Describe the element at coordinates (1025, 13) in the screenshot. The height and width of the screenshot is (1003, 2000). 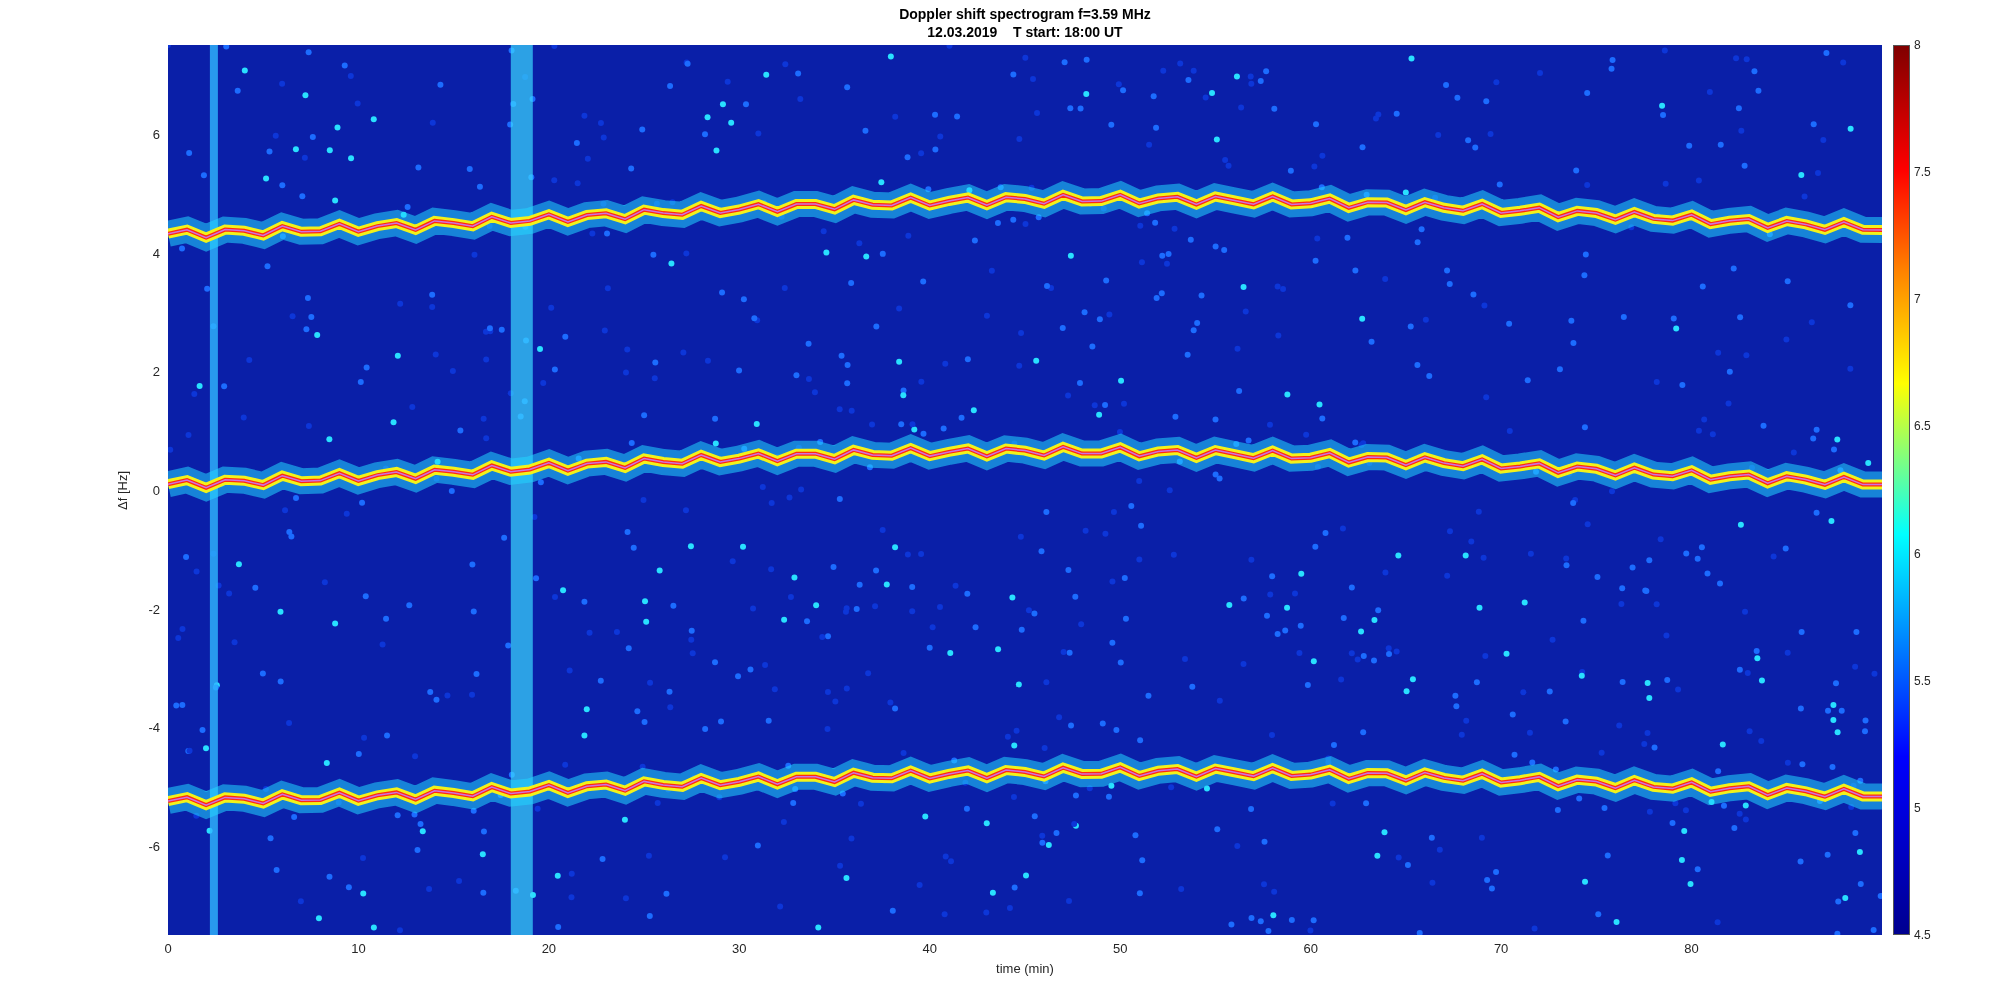
I see `chart-title: Doppler shift spectrogram f=3.59 MHz` at that location.